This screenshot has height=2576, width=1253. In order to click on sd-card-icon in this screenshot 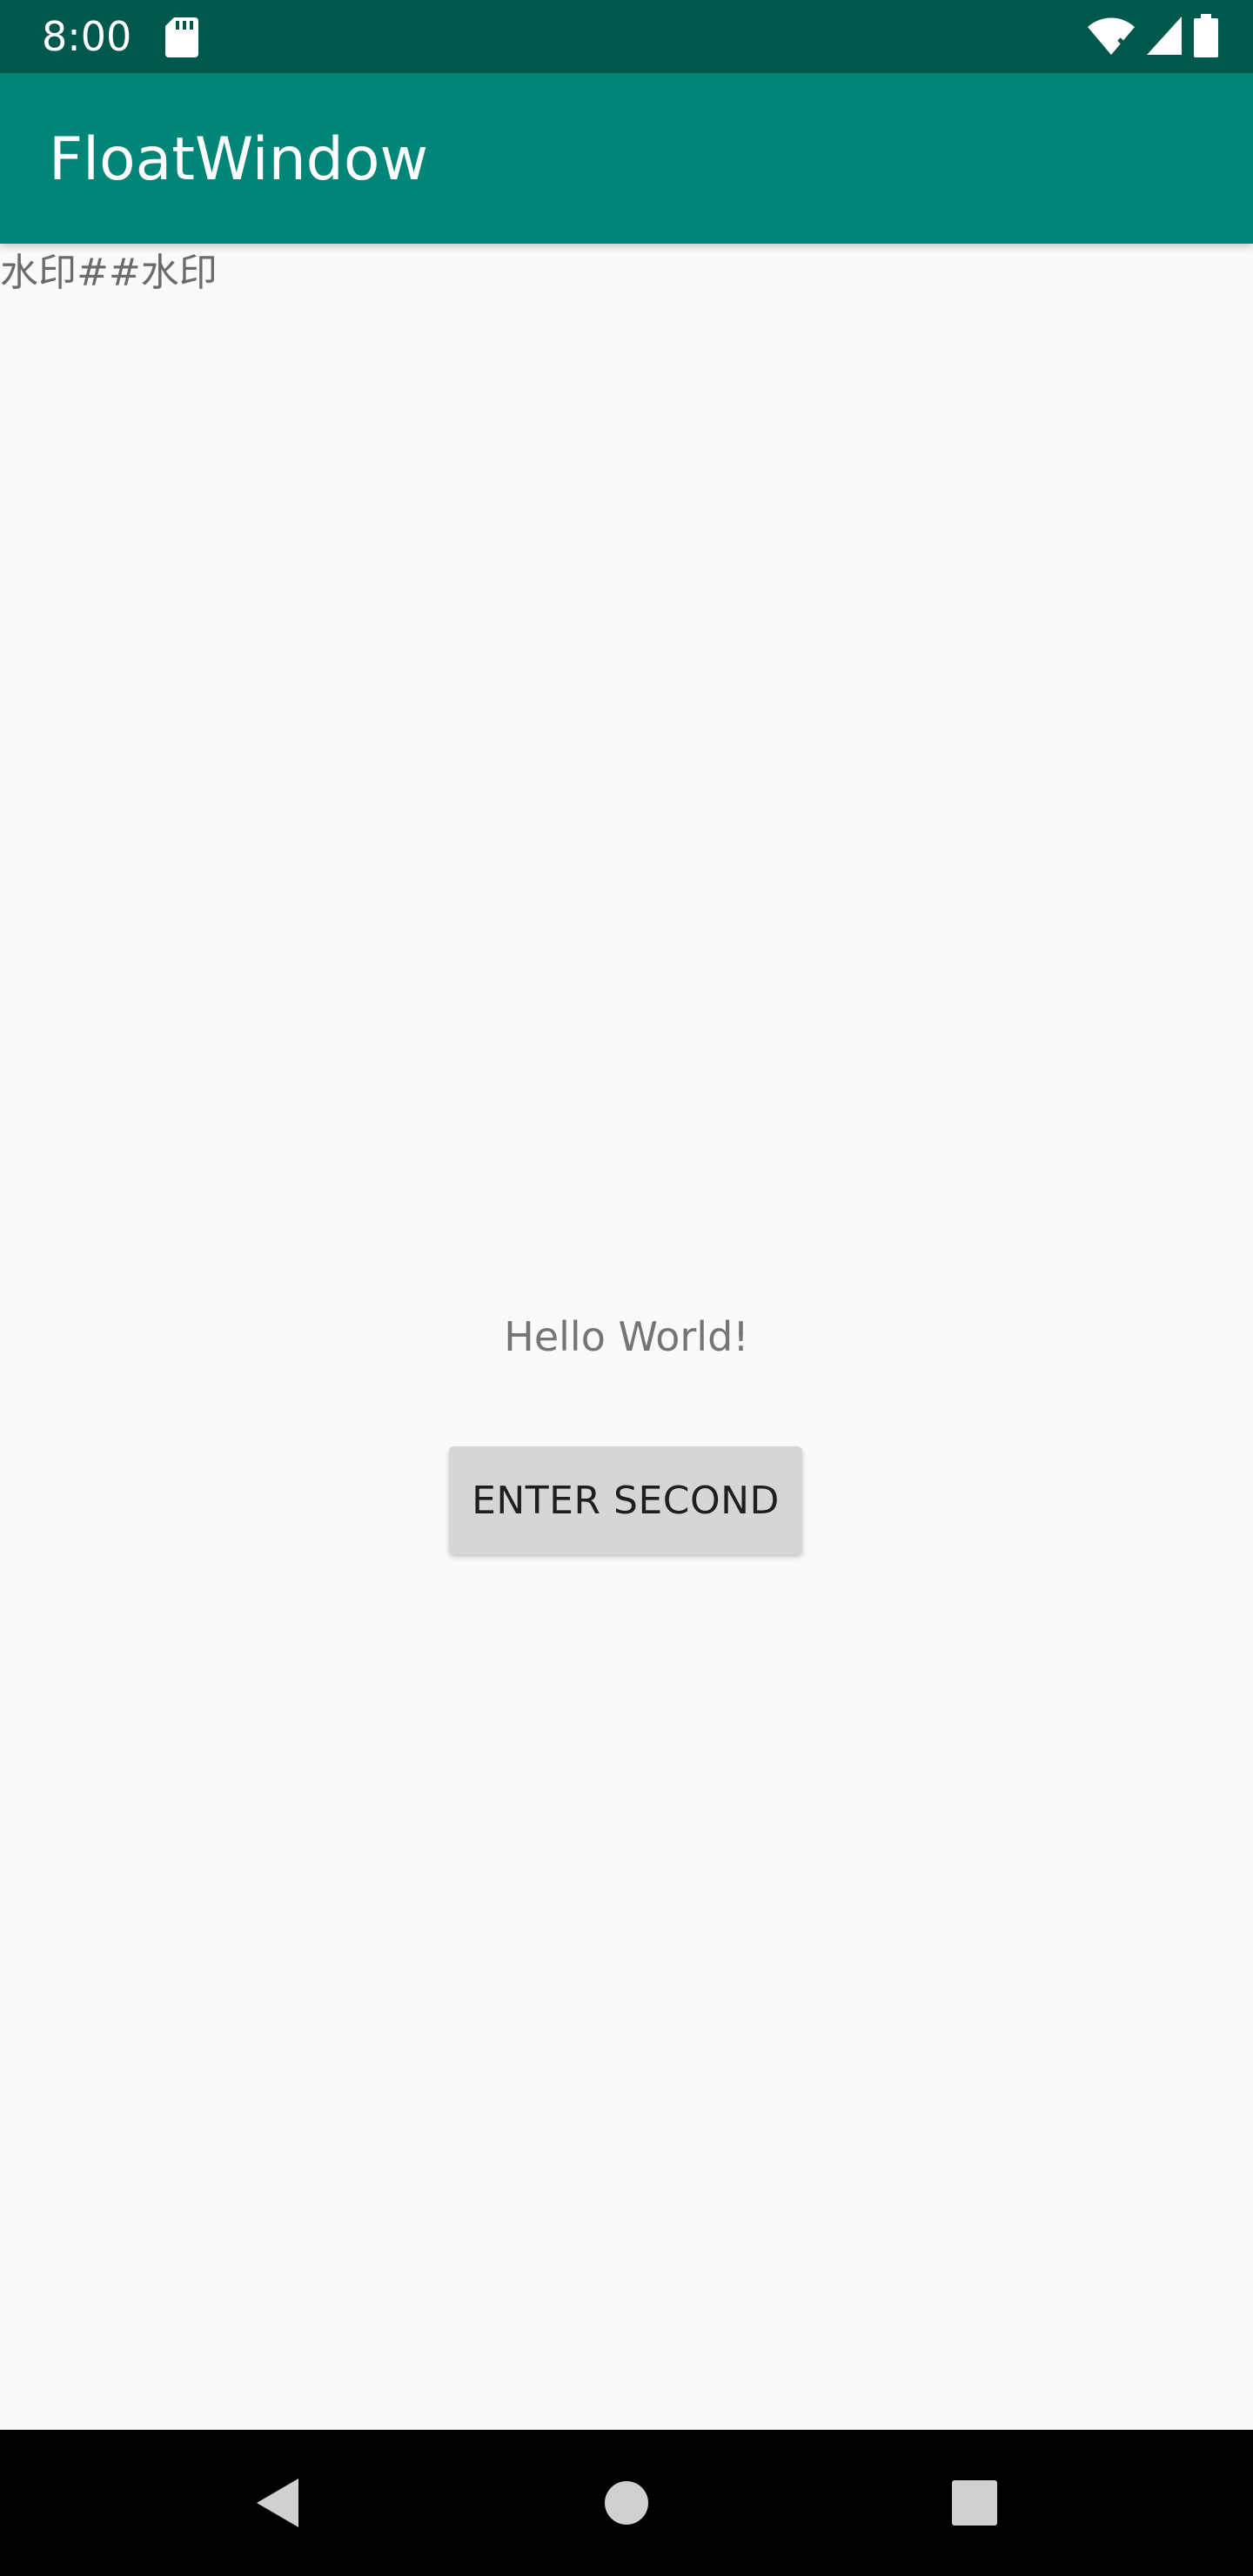, I will do `click(181, 37)`.